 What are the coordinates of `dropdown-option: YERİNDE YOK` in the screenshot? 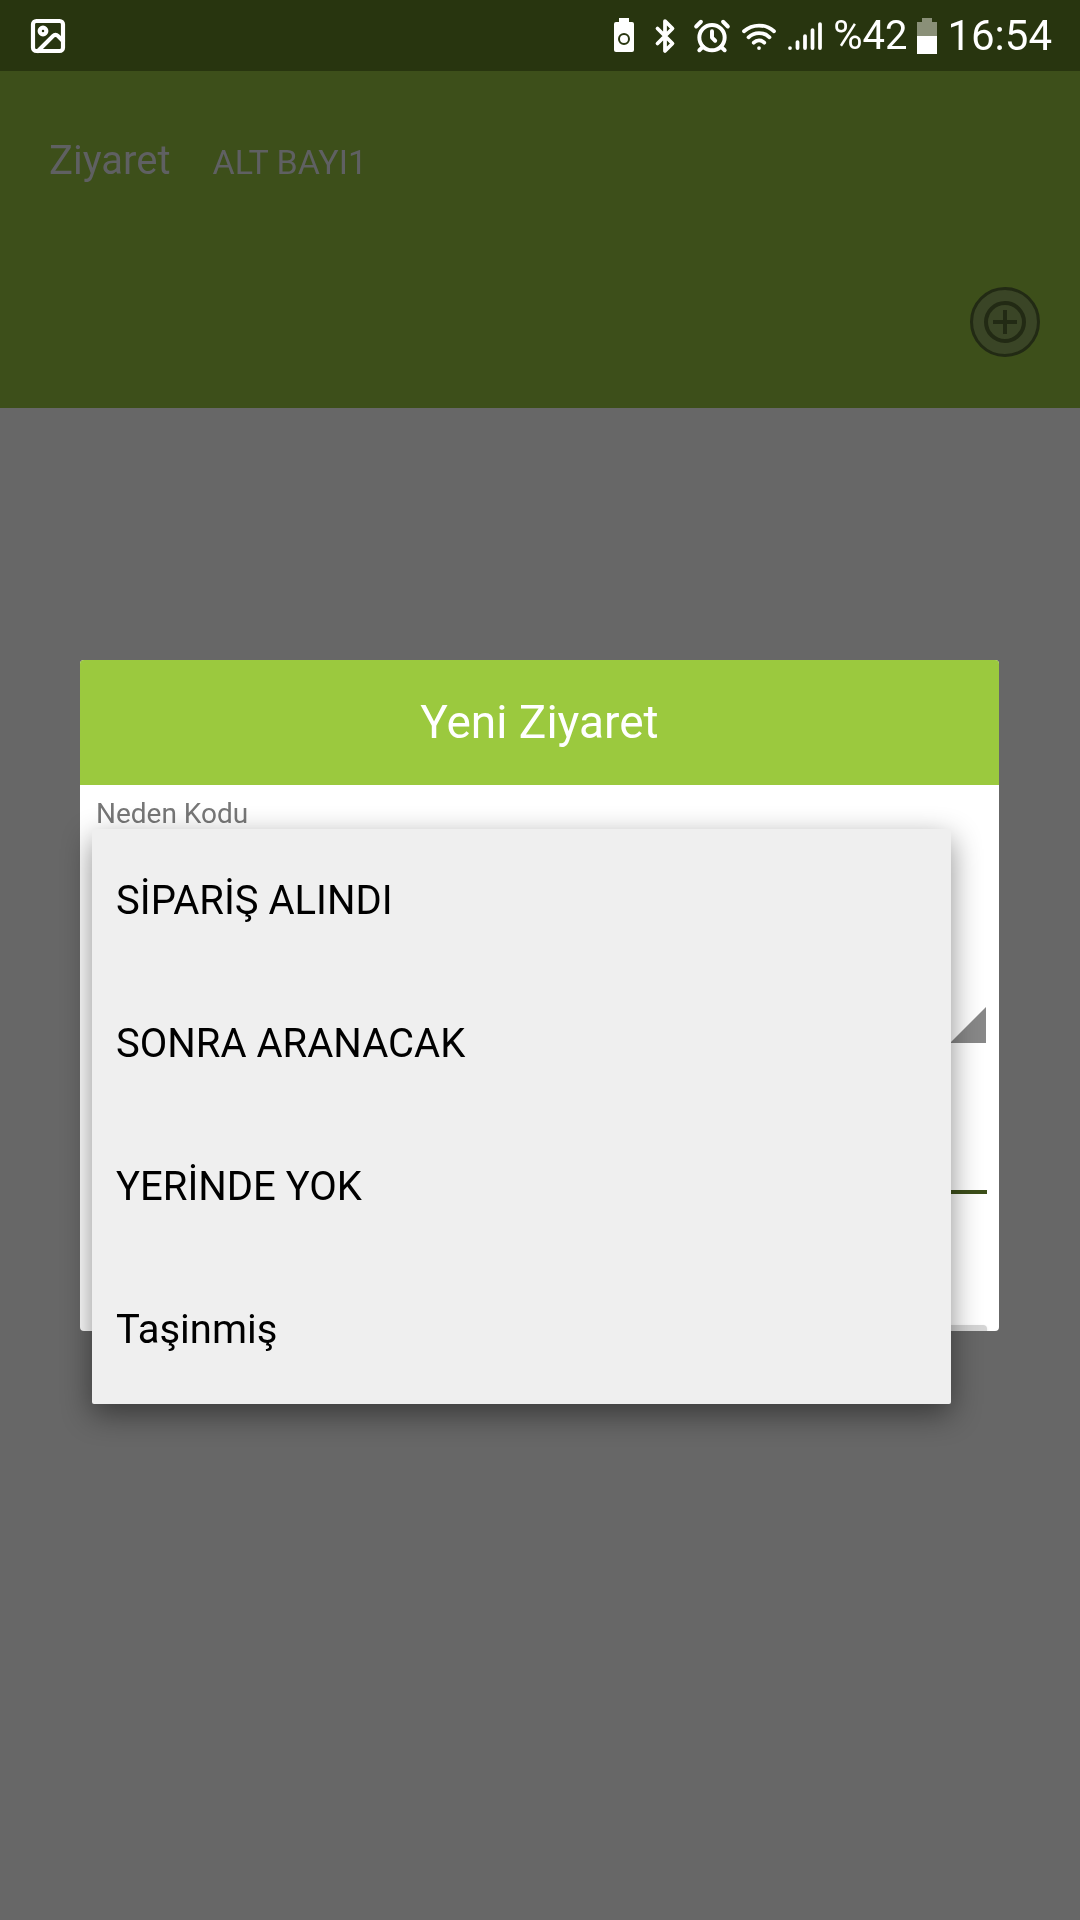 It's located at (521, 1186).